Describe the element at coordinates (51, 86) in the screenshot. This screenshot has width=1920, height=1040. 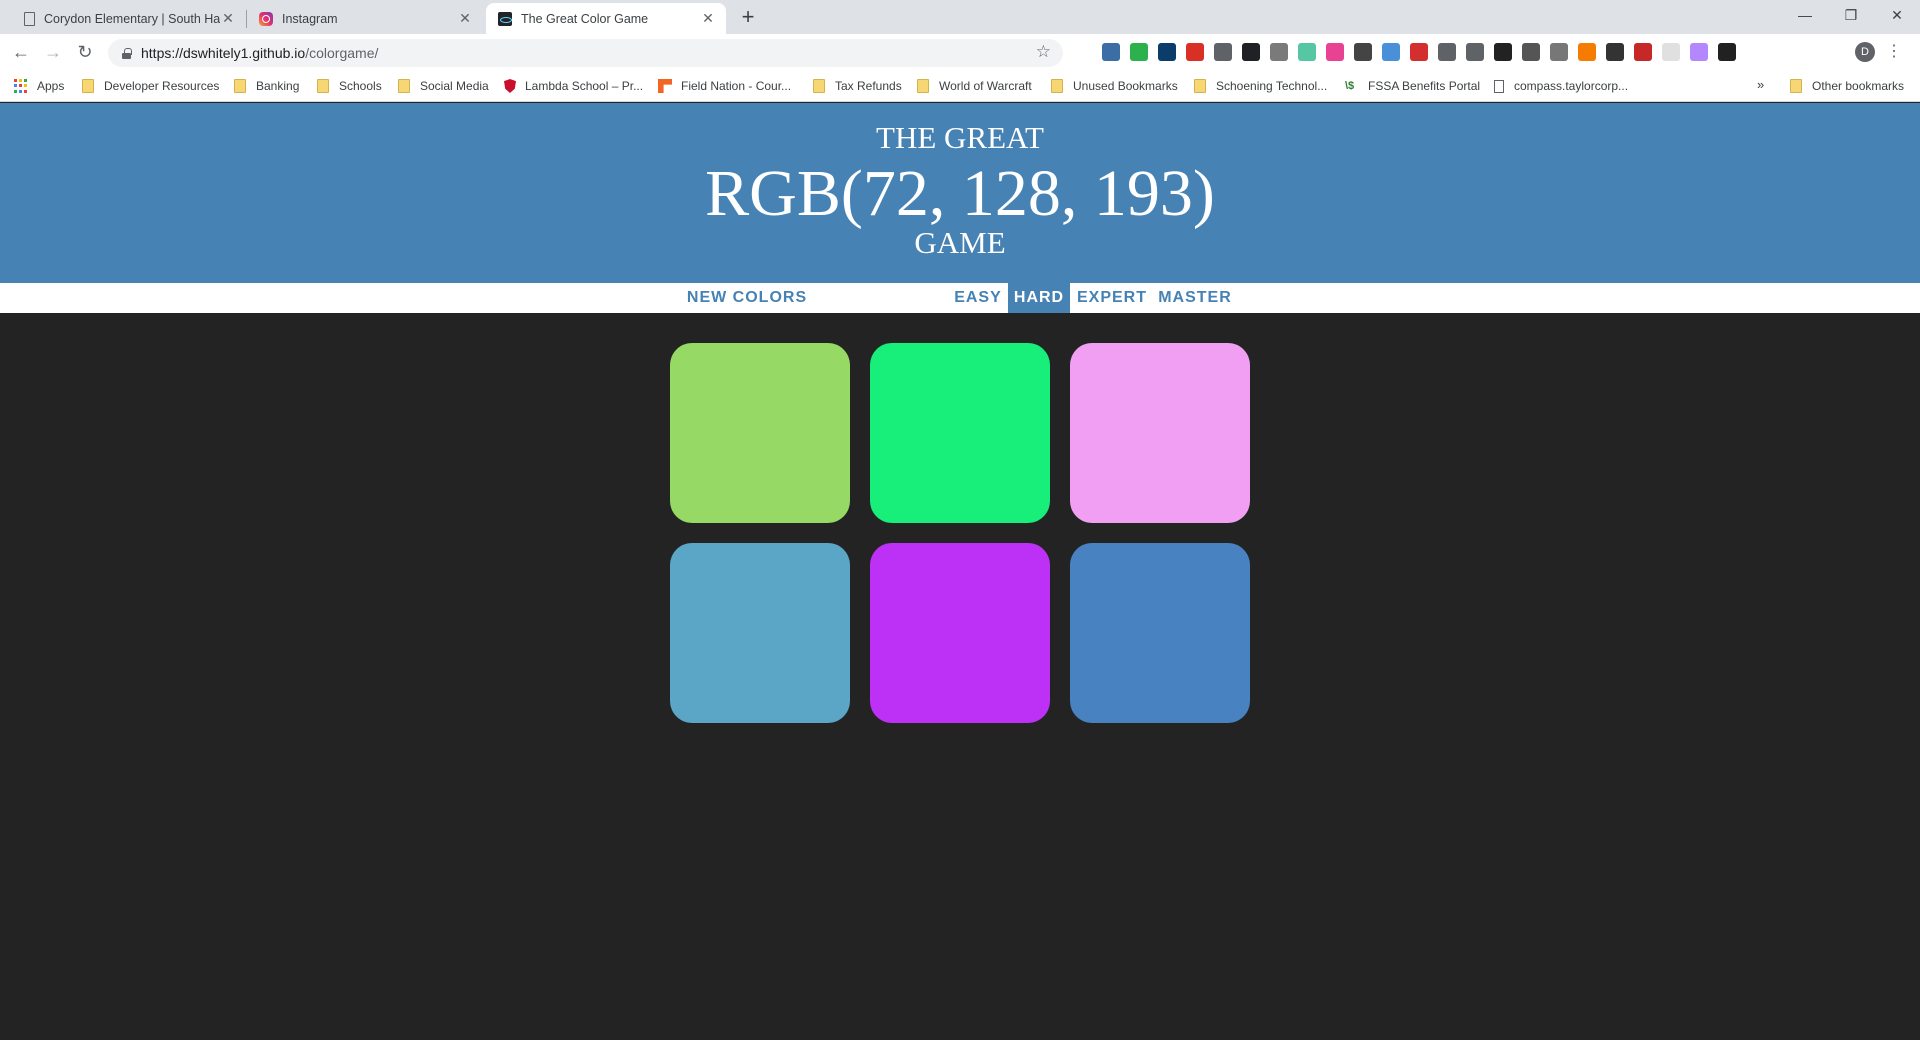
I see `bookmark-label: Apps` at that location.